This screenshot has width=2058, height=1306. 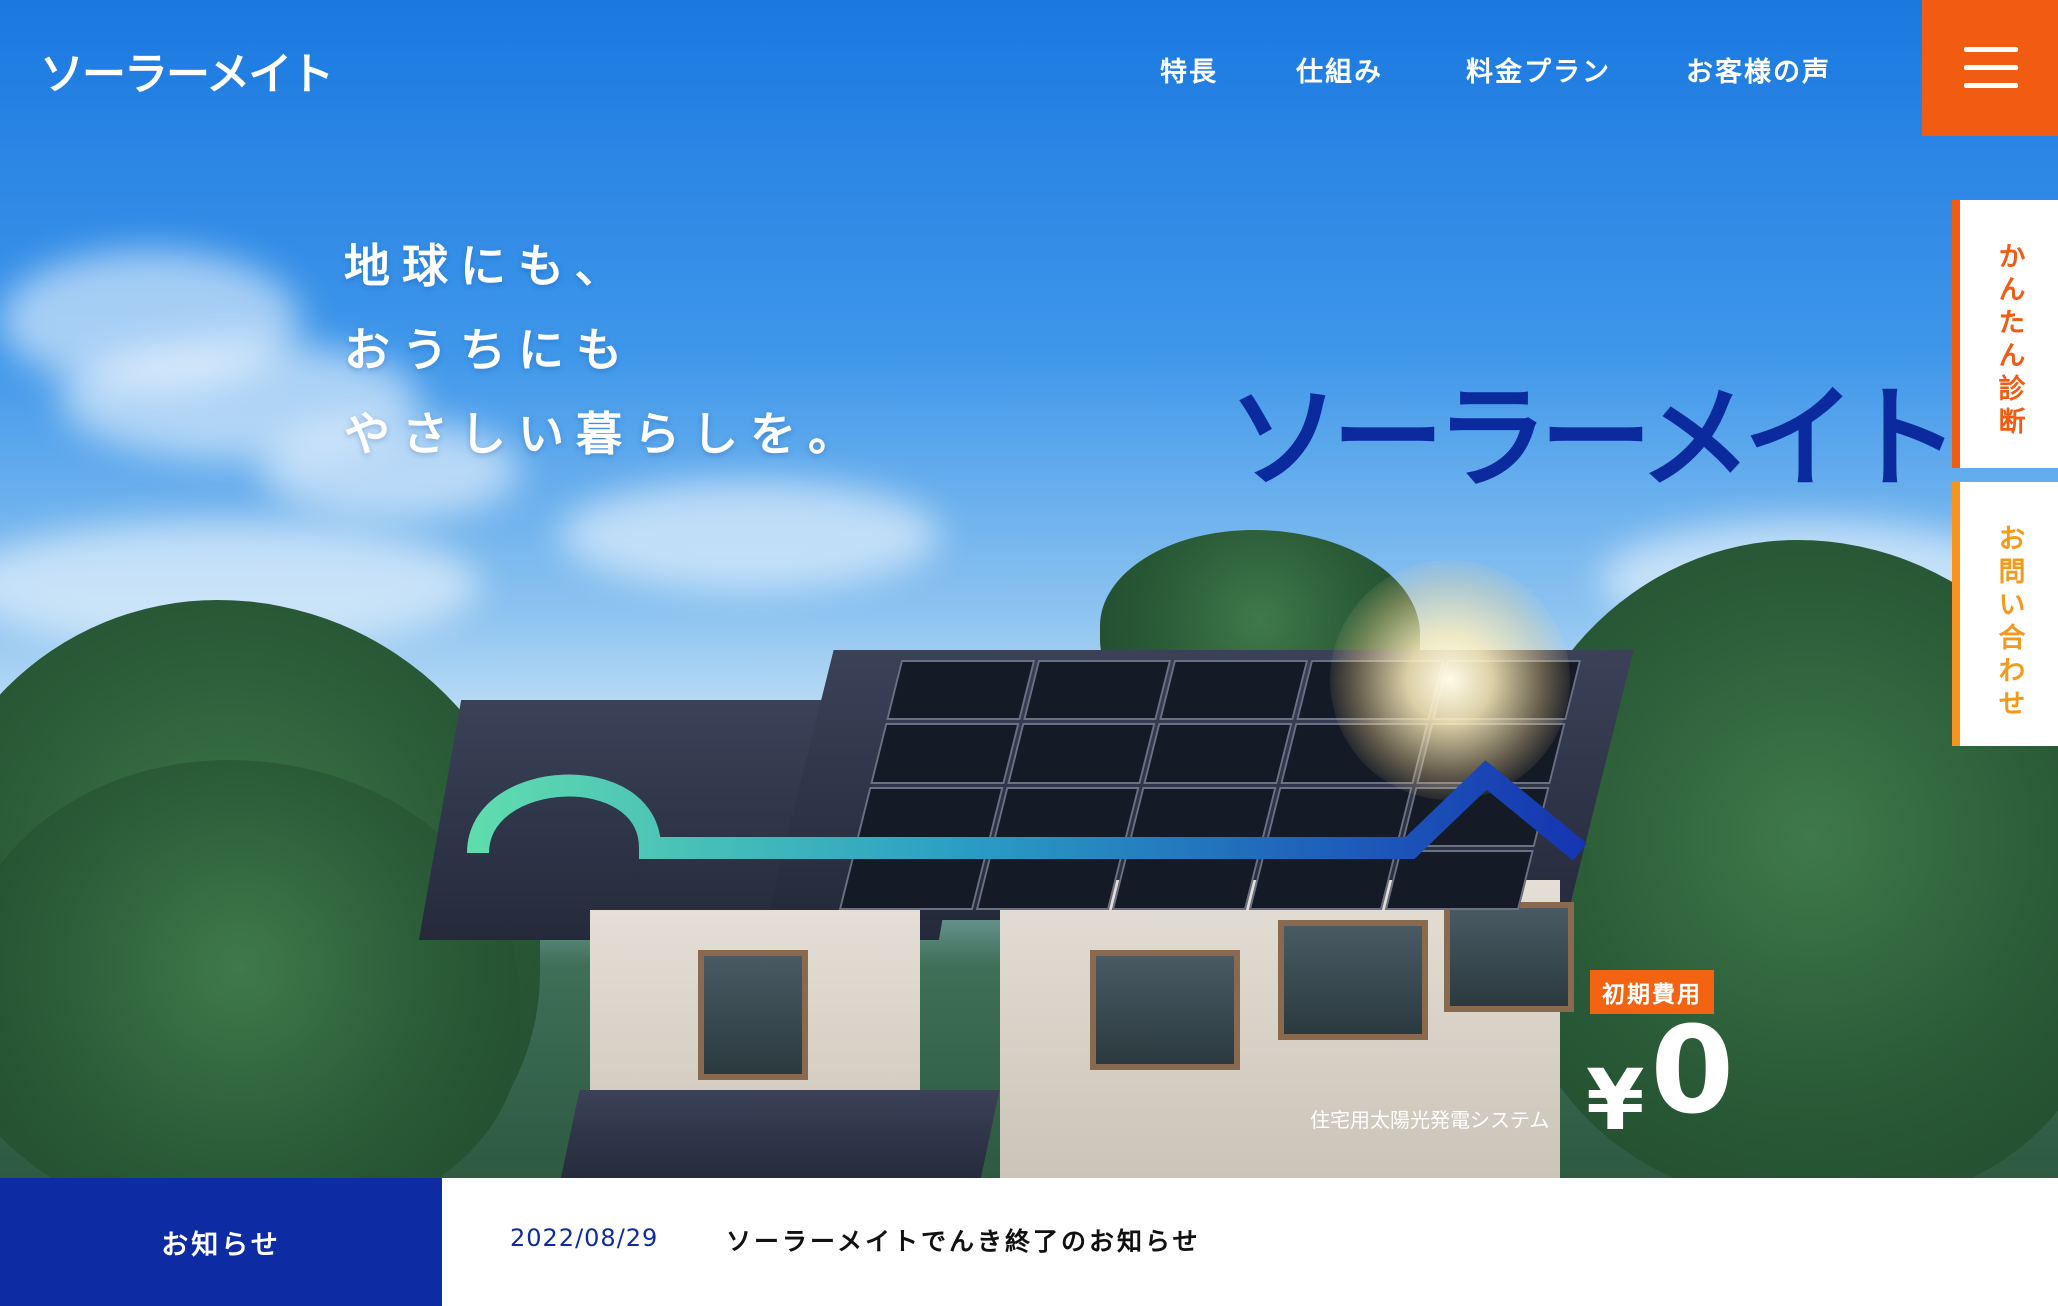 What do you see at coordinates (488, 266) in the screenshot?
I see `headline-line-1: 地球にも、` at bounding box center [488, 266].